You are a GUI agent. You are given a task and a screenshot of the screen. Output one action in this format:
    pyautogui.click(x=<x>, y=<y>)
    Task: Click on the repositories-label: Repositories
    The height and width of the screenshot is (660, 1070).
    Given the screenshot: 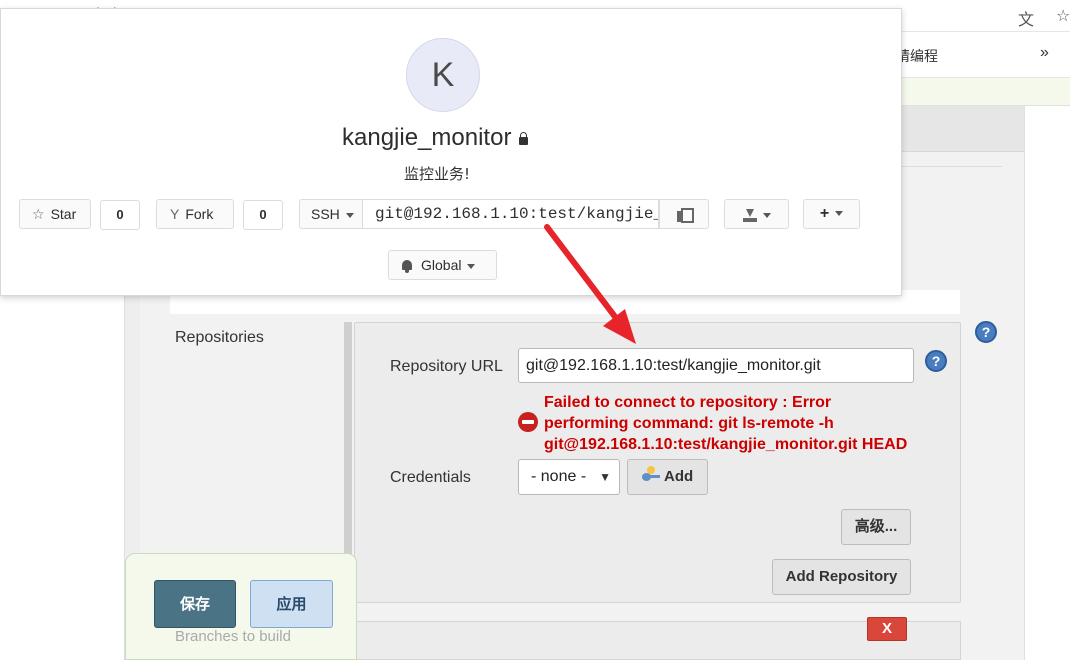 What is the action you would take?
    pyautogui.click(x=219, y=337)
    